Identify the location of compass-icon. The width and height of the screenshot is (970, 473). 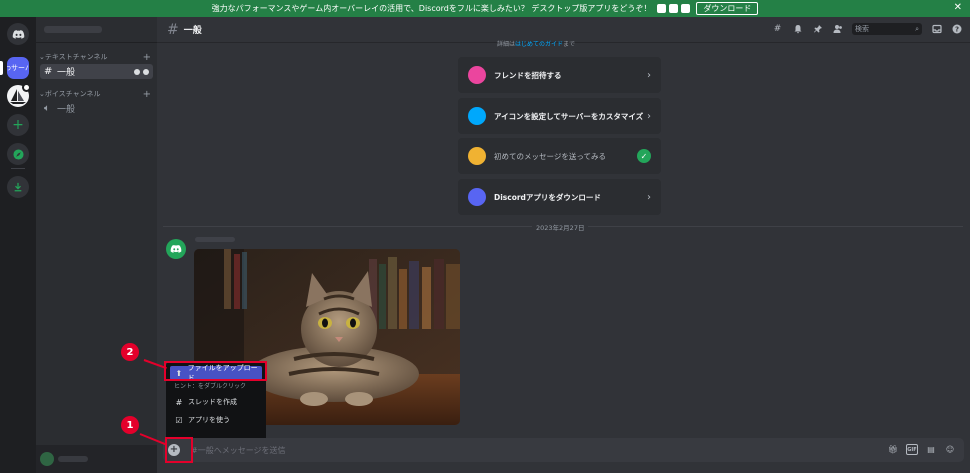
(18, 154).